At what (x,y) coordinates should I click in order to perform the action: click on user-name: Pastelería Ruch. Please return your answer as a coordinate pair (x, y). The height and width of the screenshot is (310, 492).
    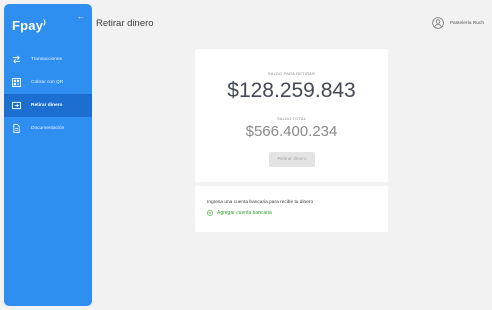
    Looking at the image, I should click on (466, 23).